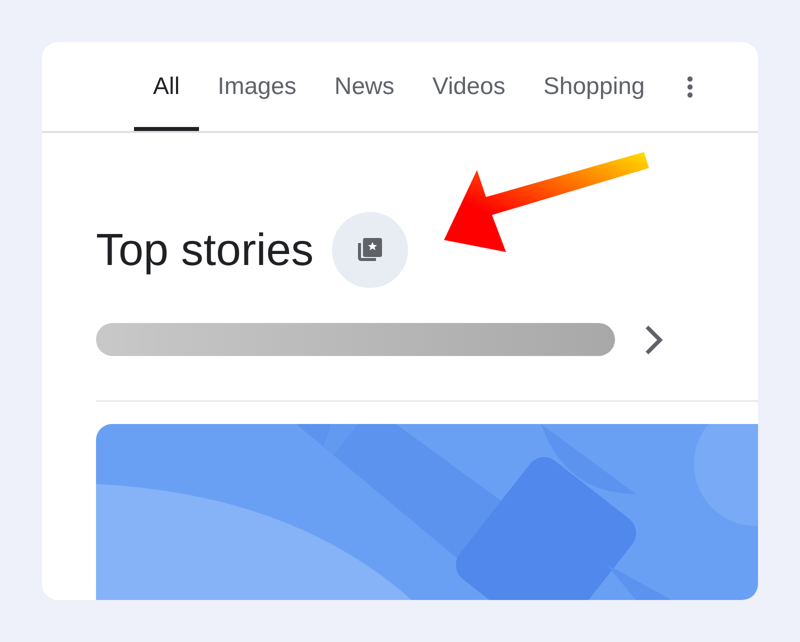 Image resolution: width=800 pixels, height=642 pixels. Describe the element at coordinates (364, 86) in the screenshot. I see `tab: News` at that location.